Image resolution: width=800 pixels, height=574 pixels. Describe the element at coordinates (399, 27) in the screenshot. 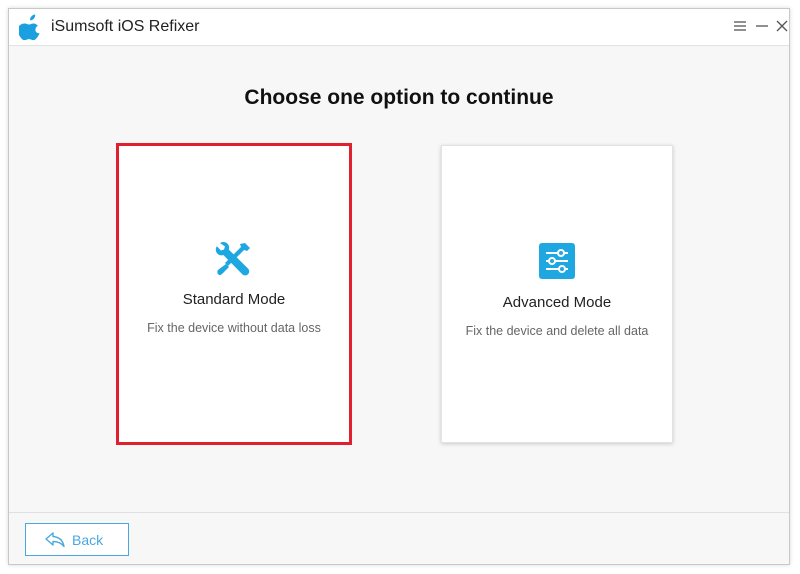

I see `title-bar: iSumsoft iOS Refixer` at that location.